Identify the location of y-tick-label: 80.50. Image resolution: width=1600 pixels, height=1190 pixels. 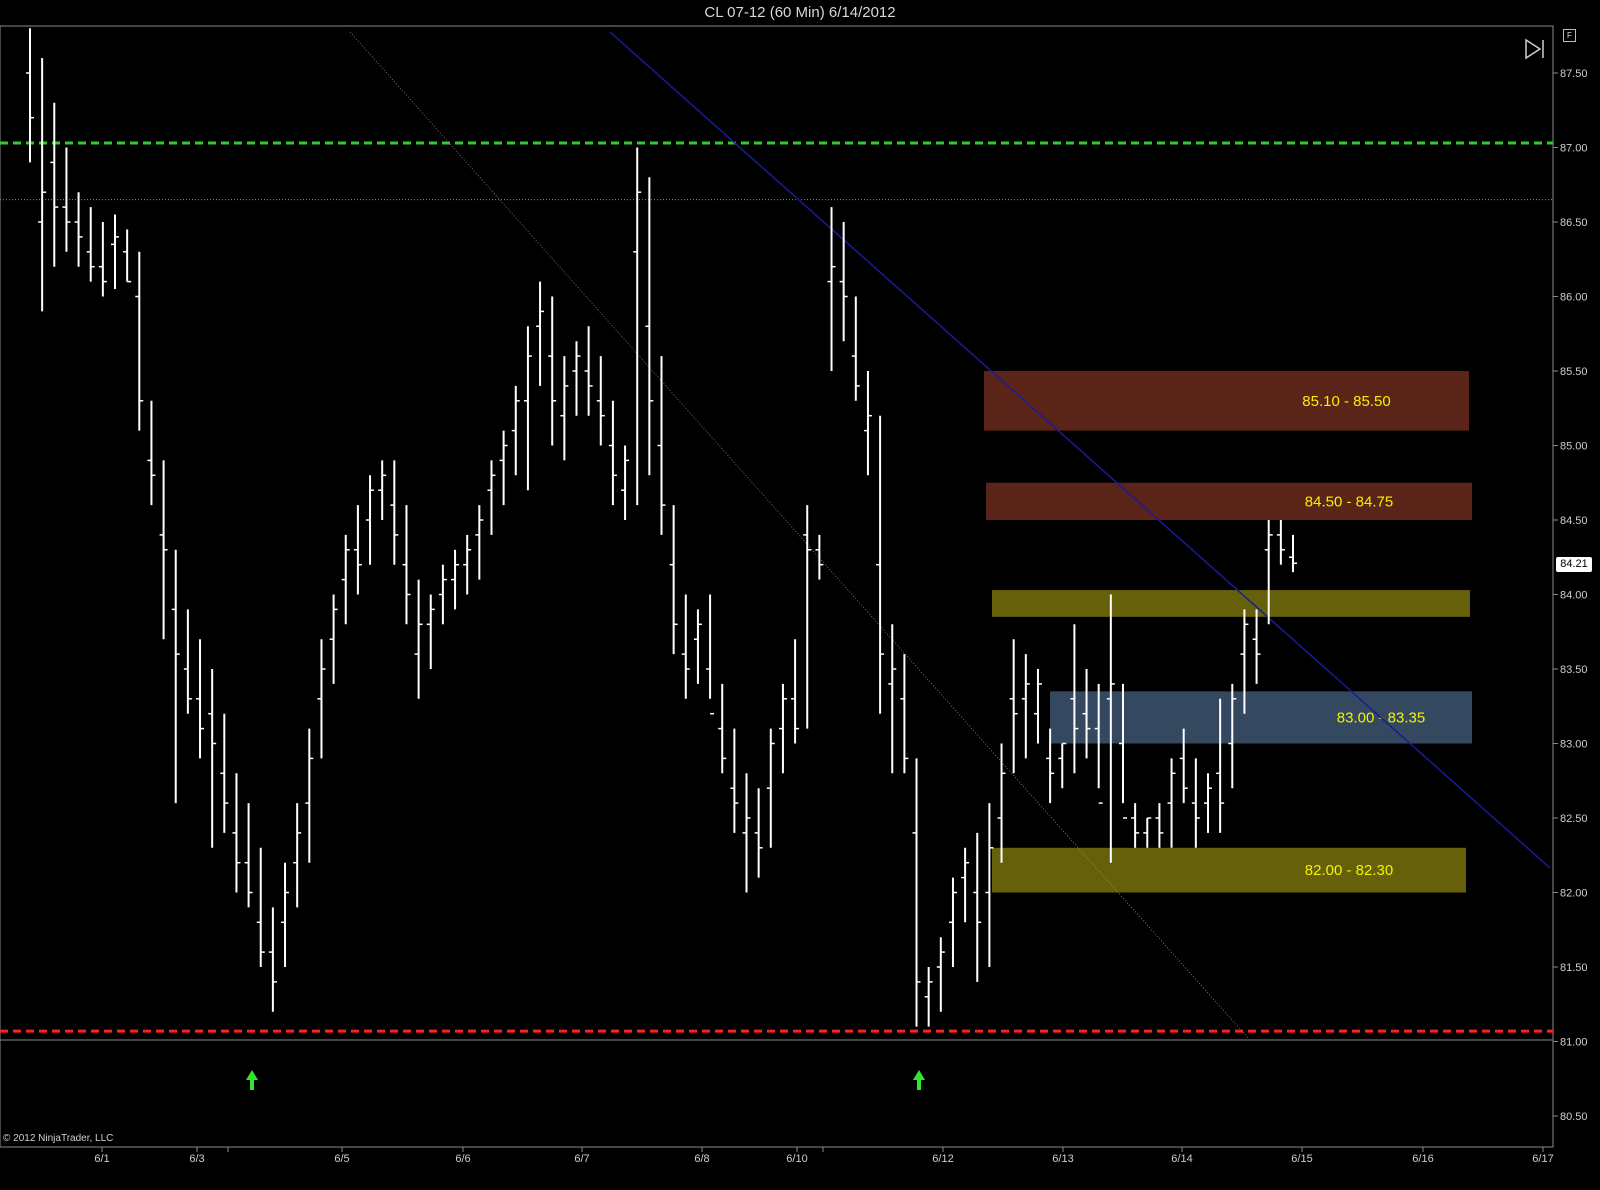
(1574, 1117).